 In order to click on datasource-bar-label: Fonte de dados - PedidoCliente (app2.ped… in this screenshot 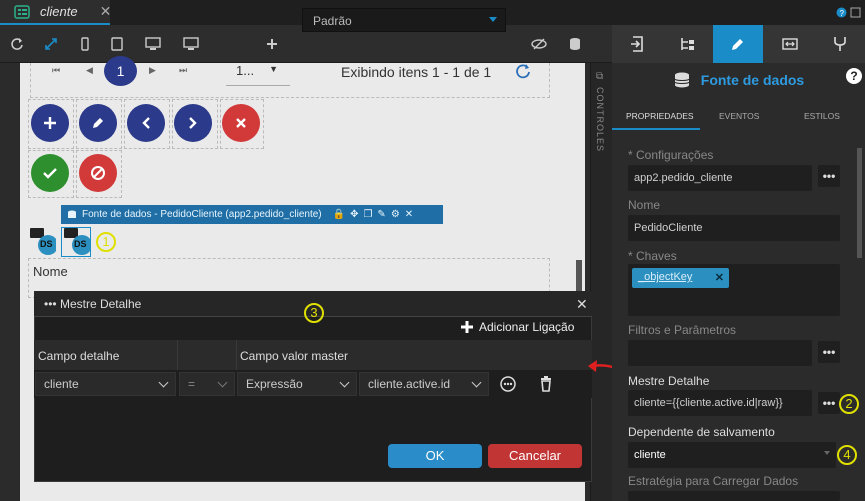, I will do `click(202, 214)`.